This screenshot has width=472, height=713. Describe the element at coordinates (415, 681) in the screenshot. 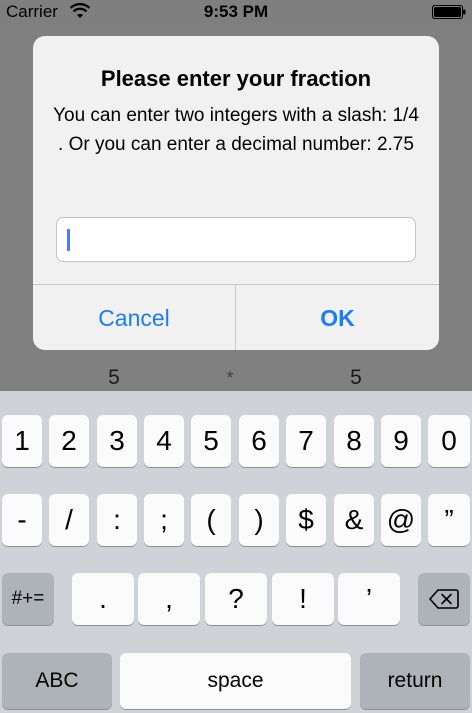

I see `return-key: return` at that location.